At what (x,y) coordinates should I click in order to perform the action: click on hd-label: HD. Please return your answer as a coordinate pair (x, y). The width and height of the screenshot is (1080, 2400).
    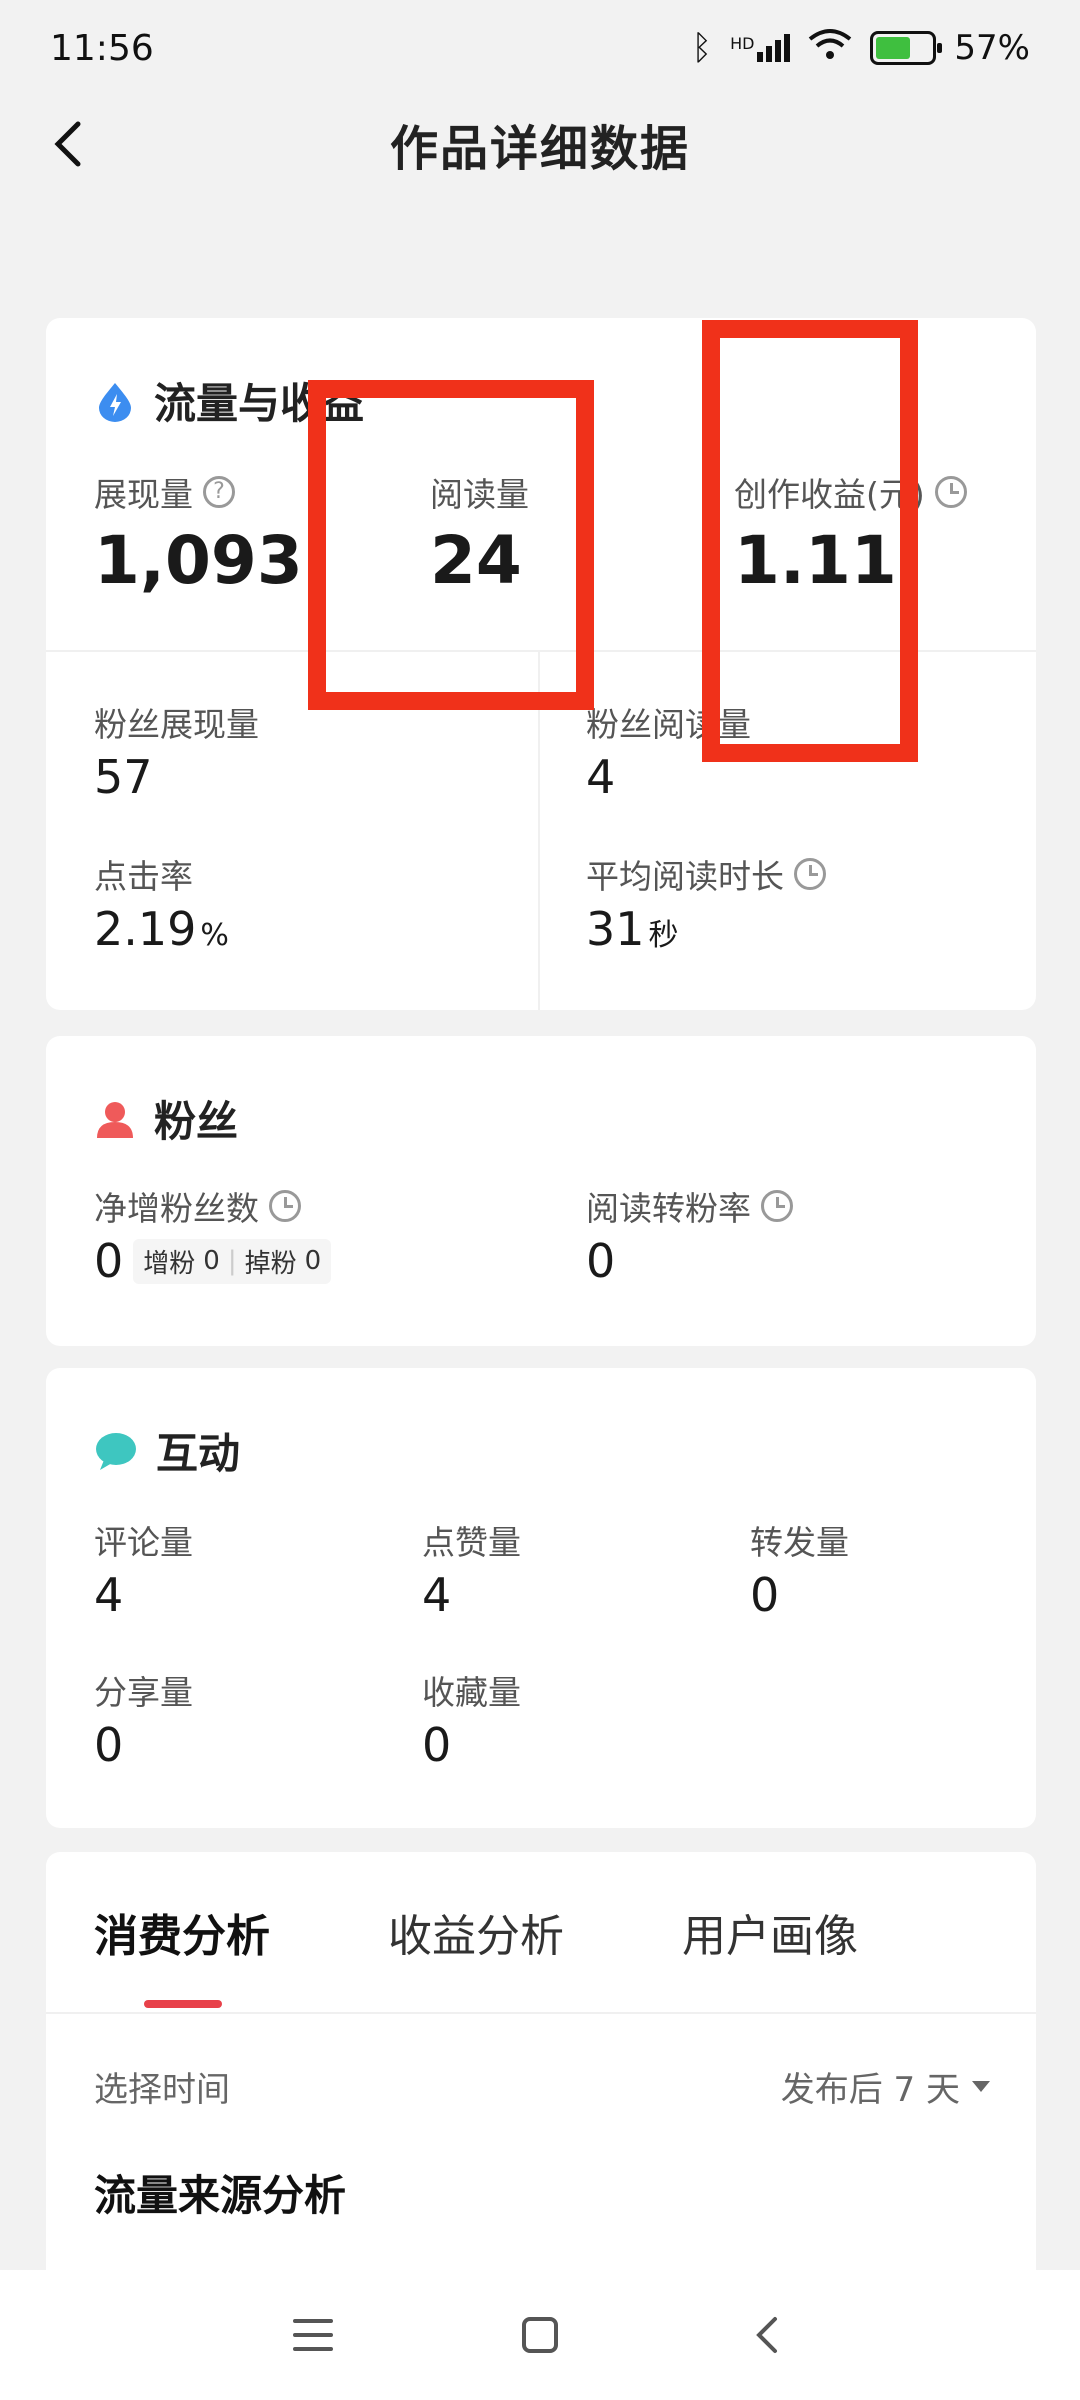
    Looking at the image, I should click on (742, 43).